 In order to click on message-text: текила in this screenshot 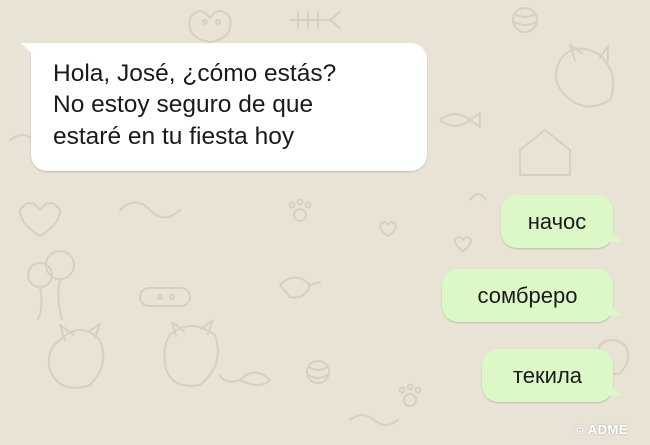, I will do `click(547, 375)`.